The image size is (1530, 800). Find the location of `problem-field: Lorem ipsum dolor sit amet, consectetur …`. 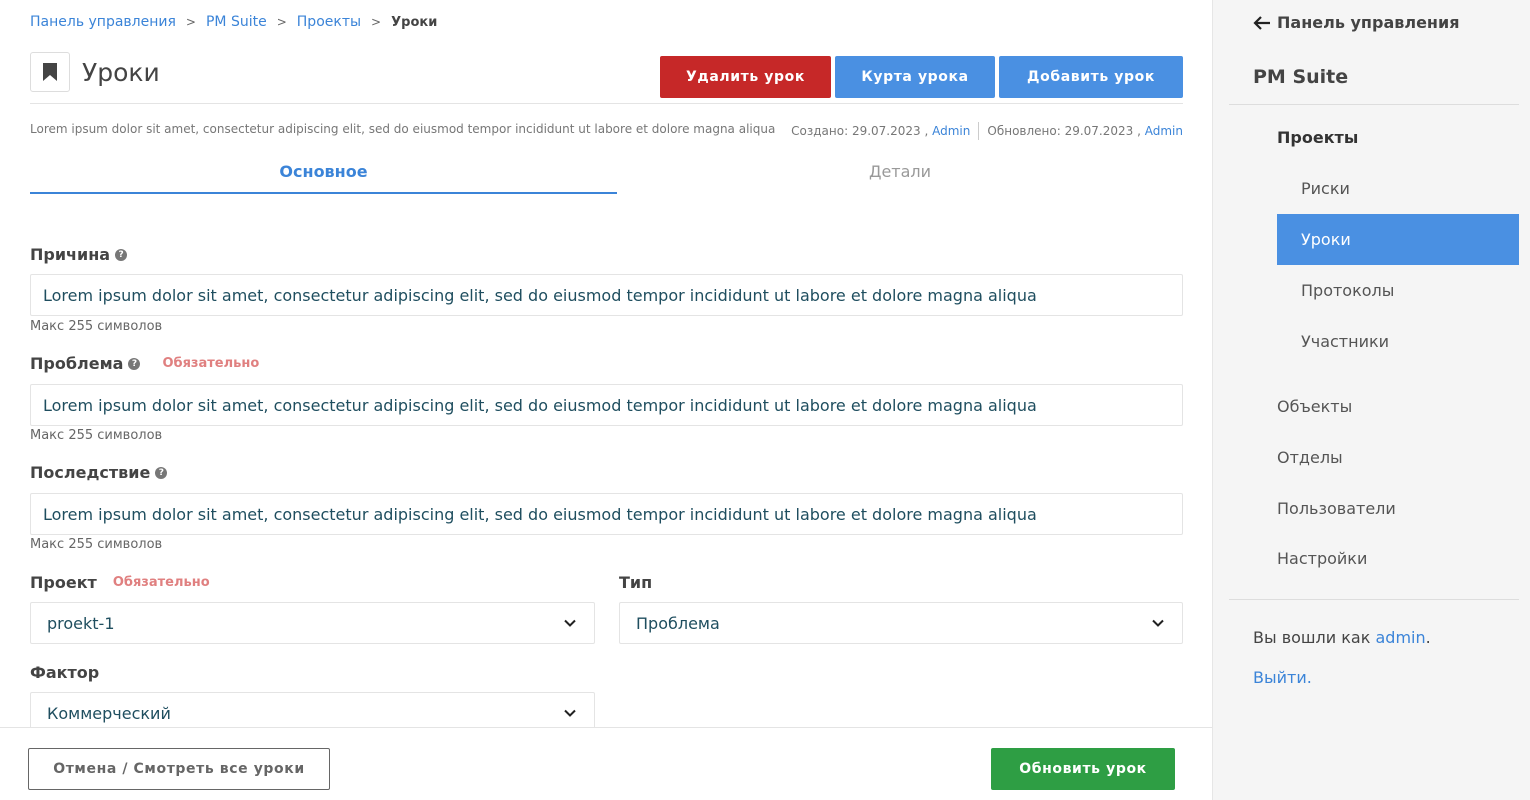

problem-field: Lorem ipsum dolor sit amet, consectetur … is located at coordinates (606, 405).